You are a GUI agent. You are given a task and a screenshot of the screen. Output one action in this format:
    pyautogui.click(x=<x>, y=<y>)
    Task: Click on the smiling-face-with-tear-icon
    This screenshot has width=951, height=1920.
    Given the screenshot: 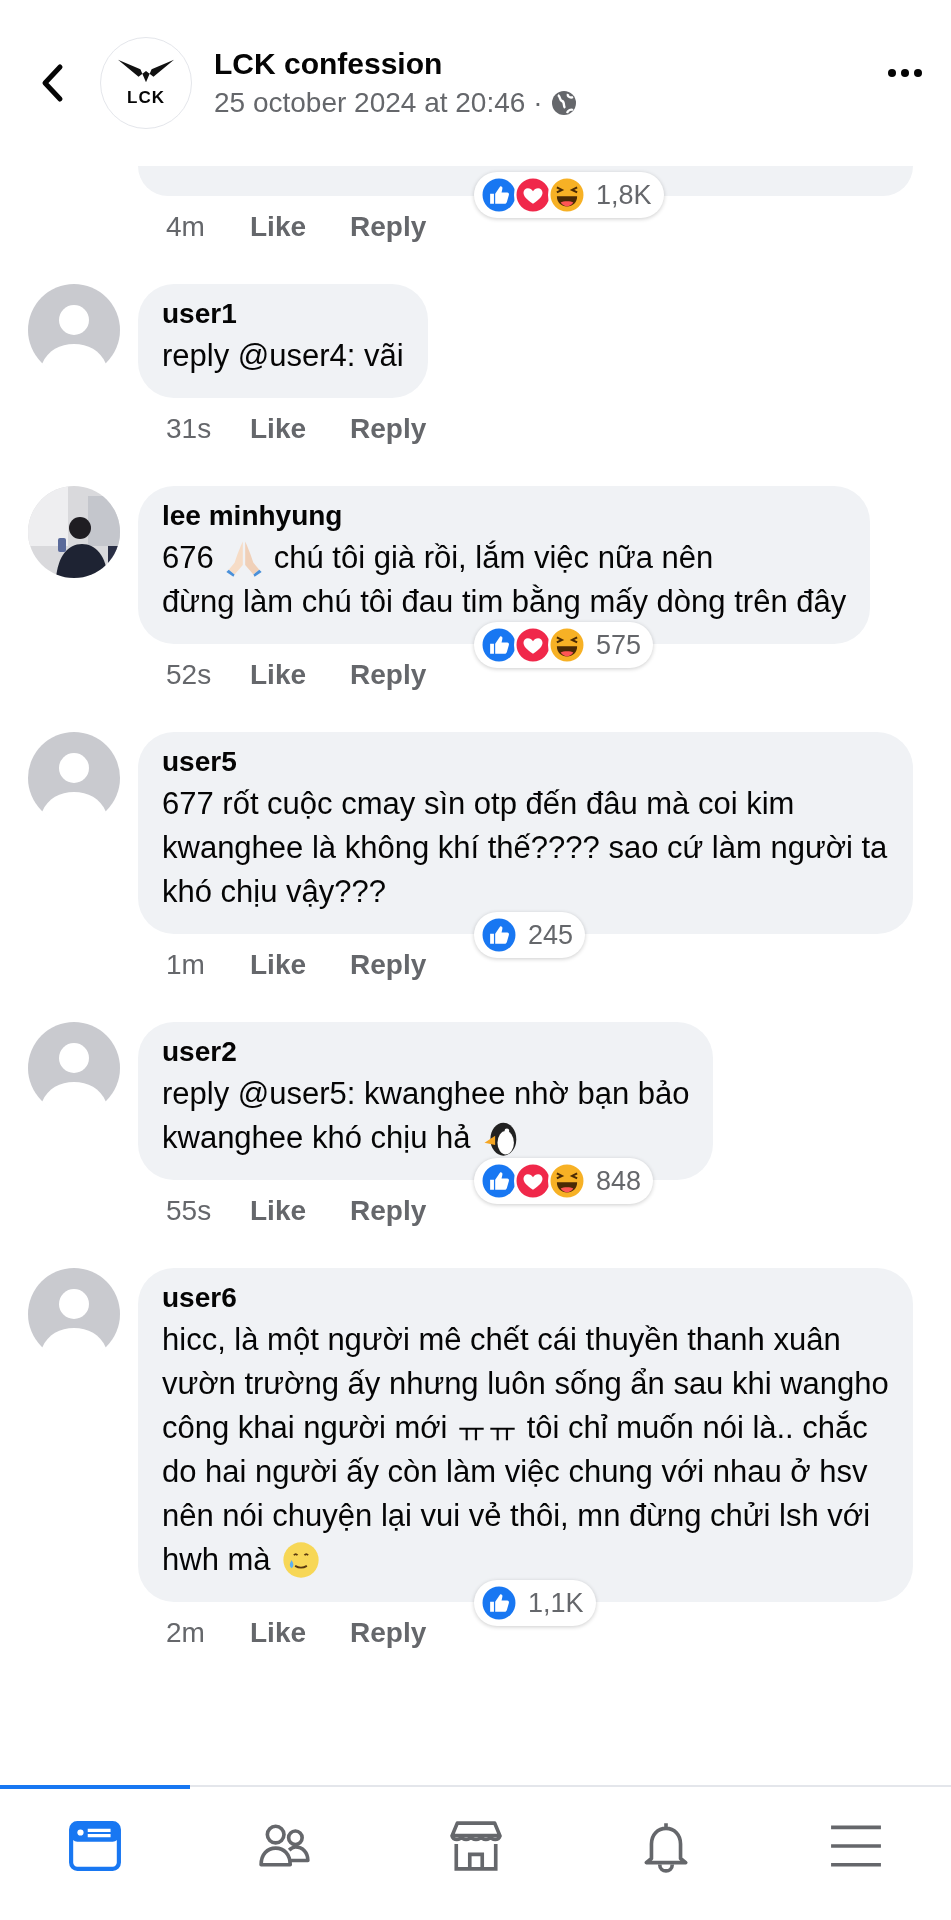 What is the action you would take?
    pyautogui.click(x=300, y=1560)
    